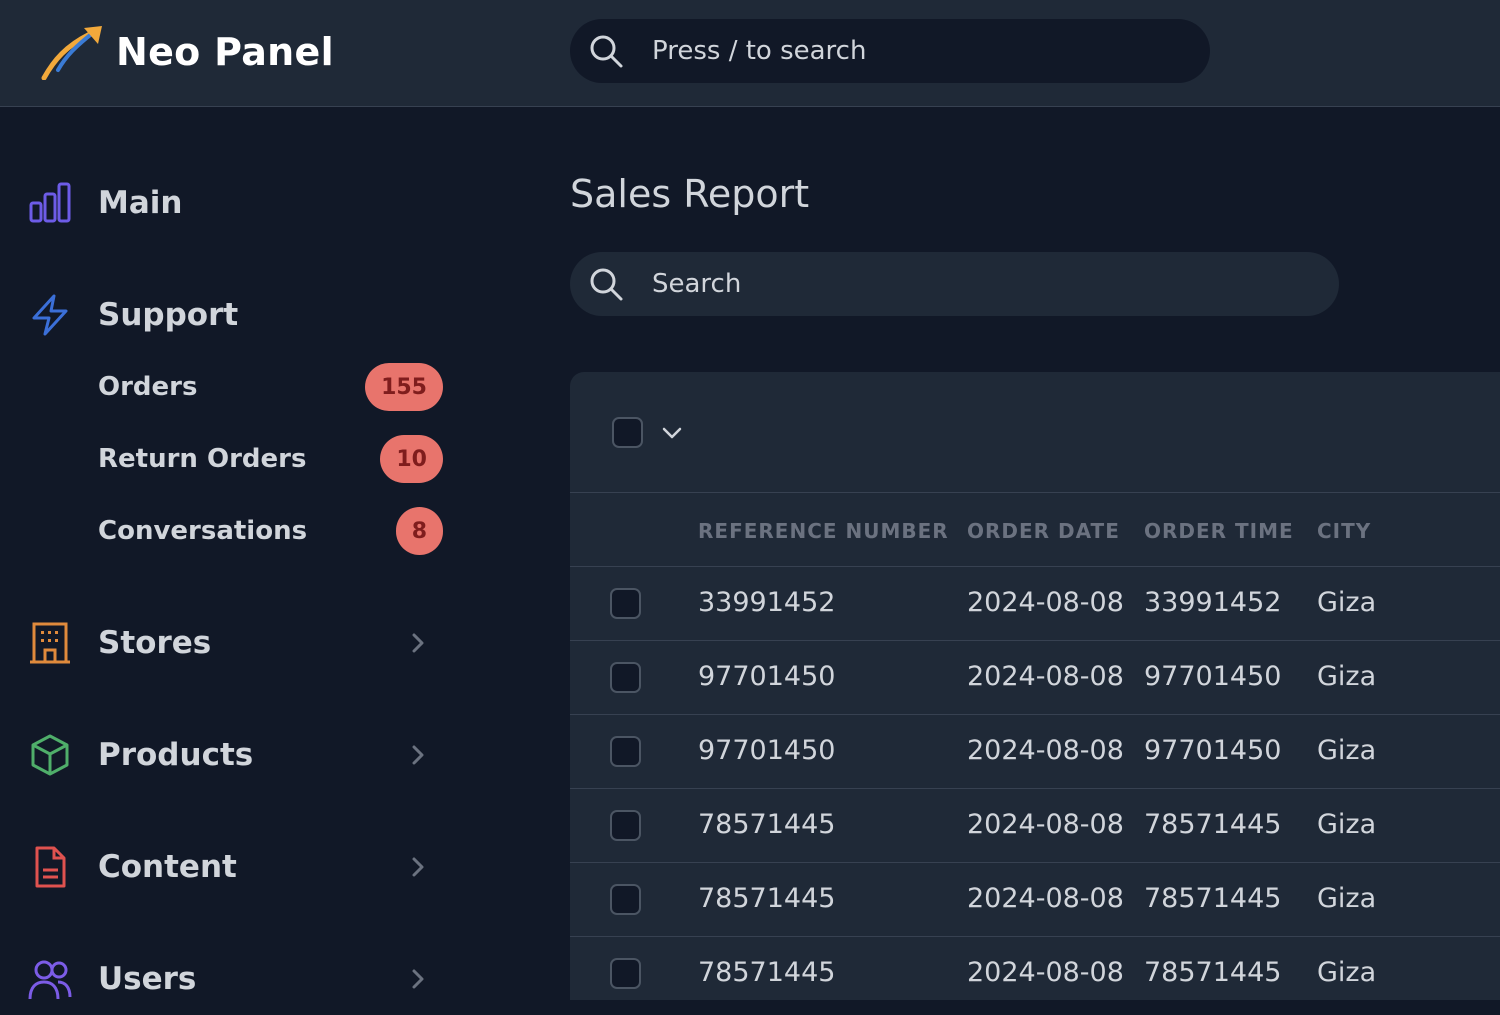  Describe the element at coordinates (235, 203) in the screenshot. I see `sidebar-item-main: Main` at that location.